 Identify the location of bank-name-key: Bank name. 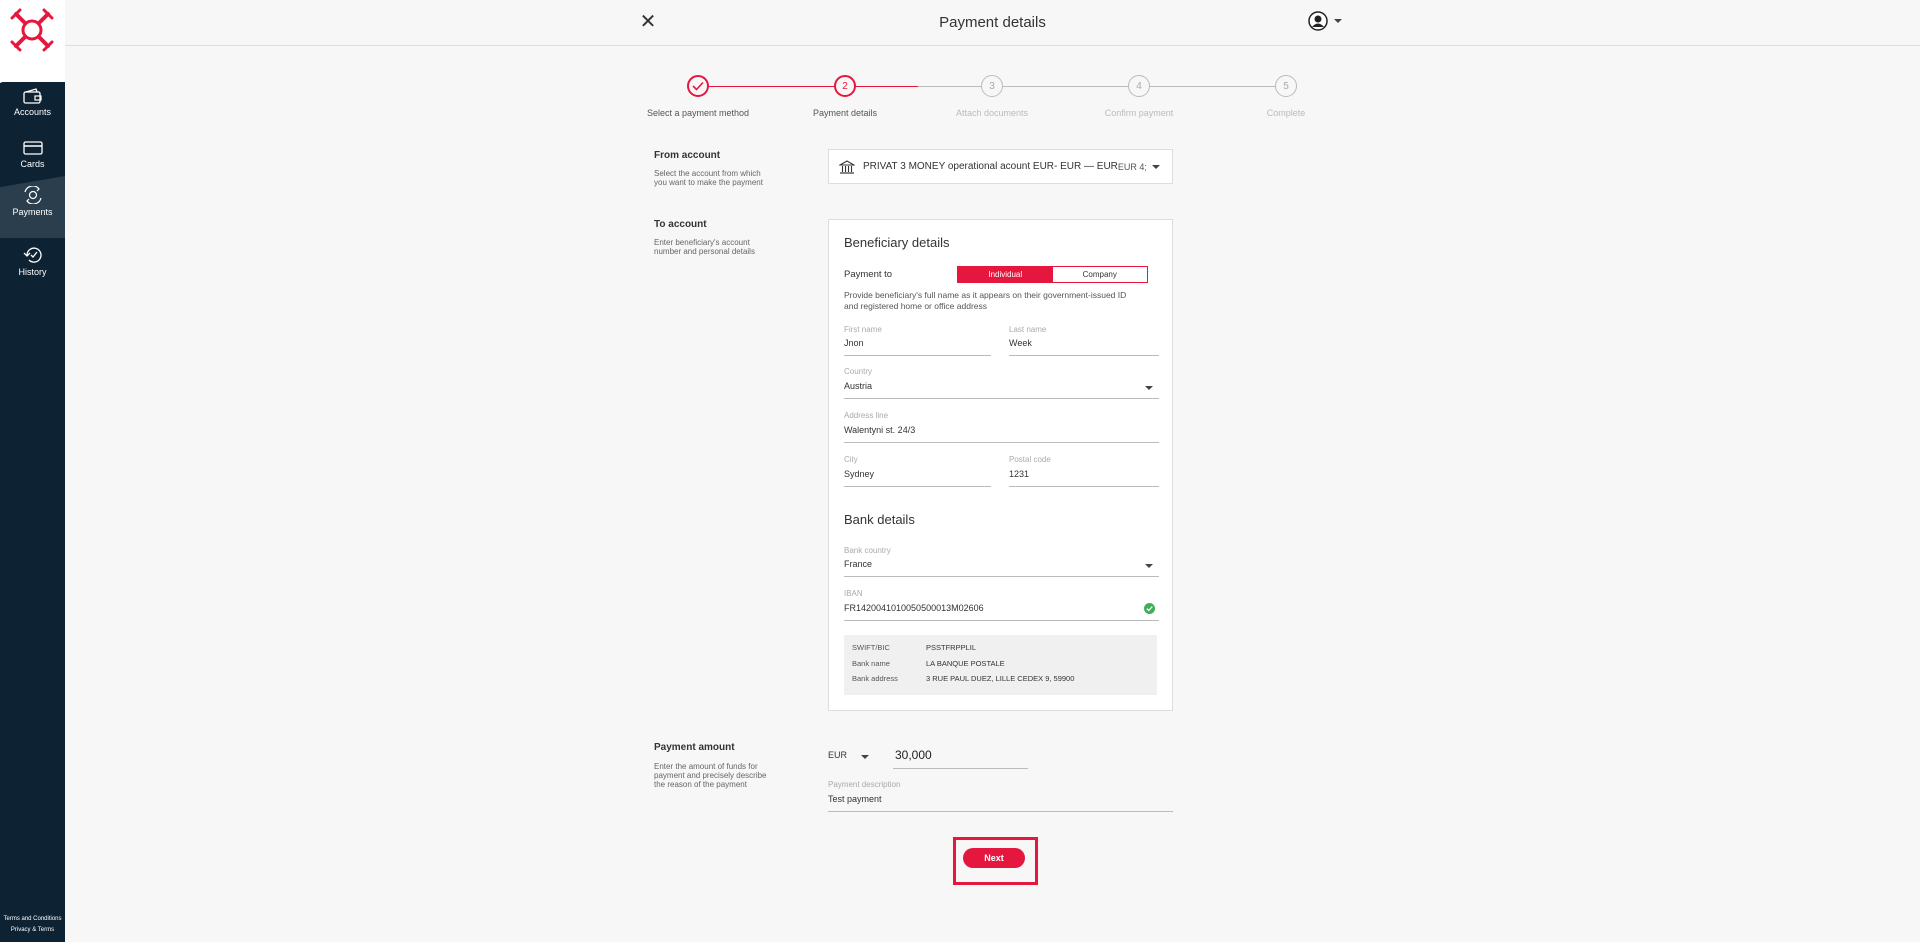
(871, 663).